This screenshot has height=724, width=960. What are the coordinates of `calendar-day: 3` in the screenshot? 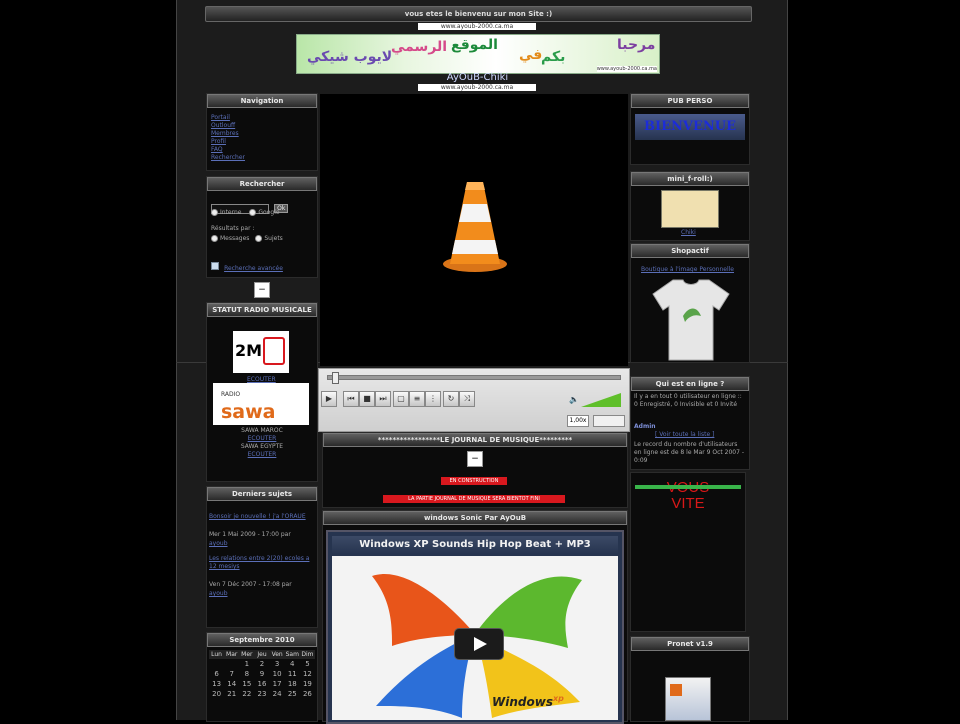 It's located at (277, 664).